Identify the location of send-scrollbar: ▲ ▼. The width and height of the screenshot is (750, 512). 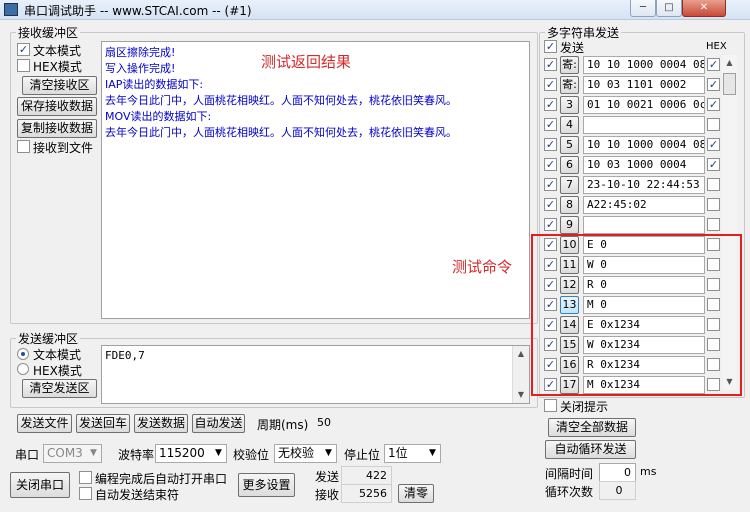
(520, 374).